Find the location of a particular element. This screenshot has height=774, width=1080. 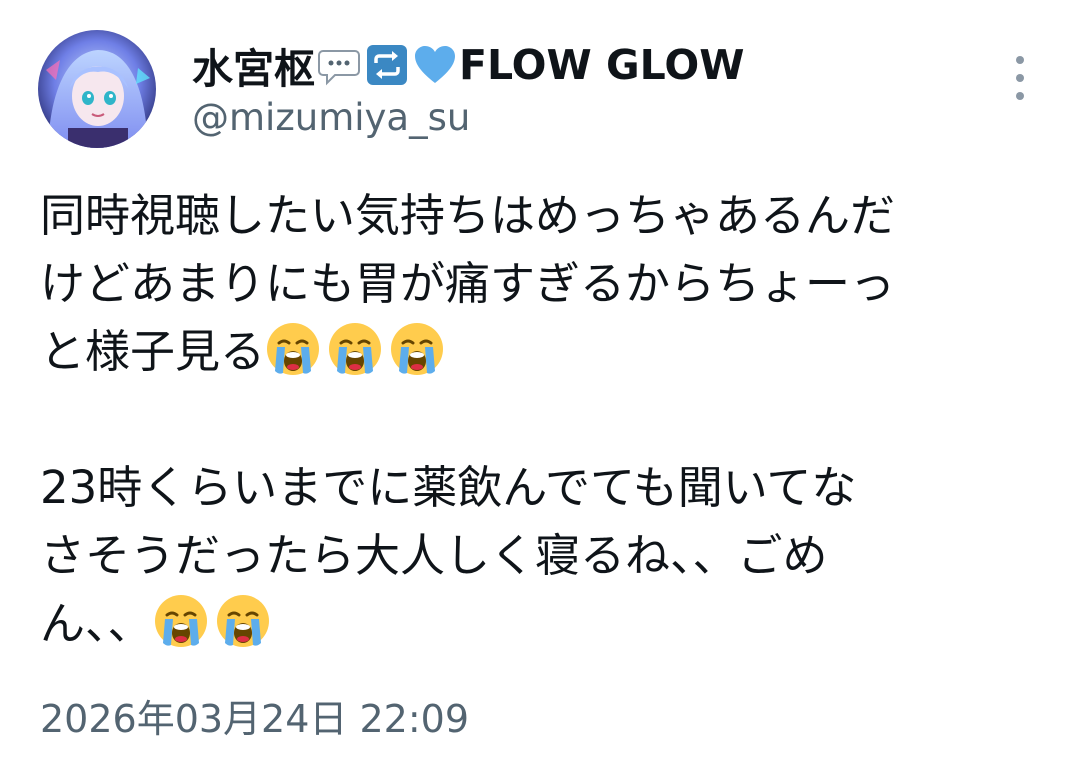

display-name-suffix: FLOW GLOW is located at coordinates (602, 65).